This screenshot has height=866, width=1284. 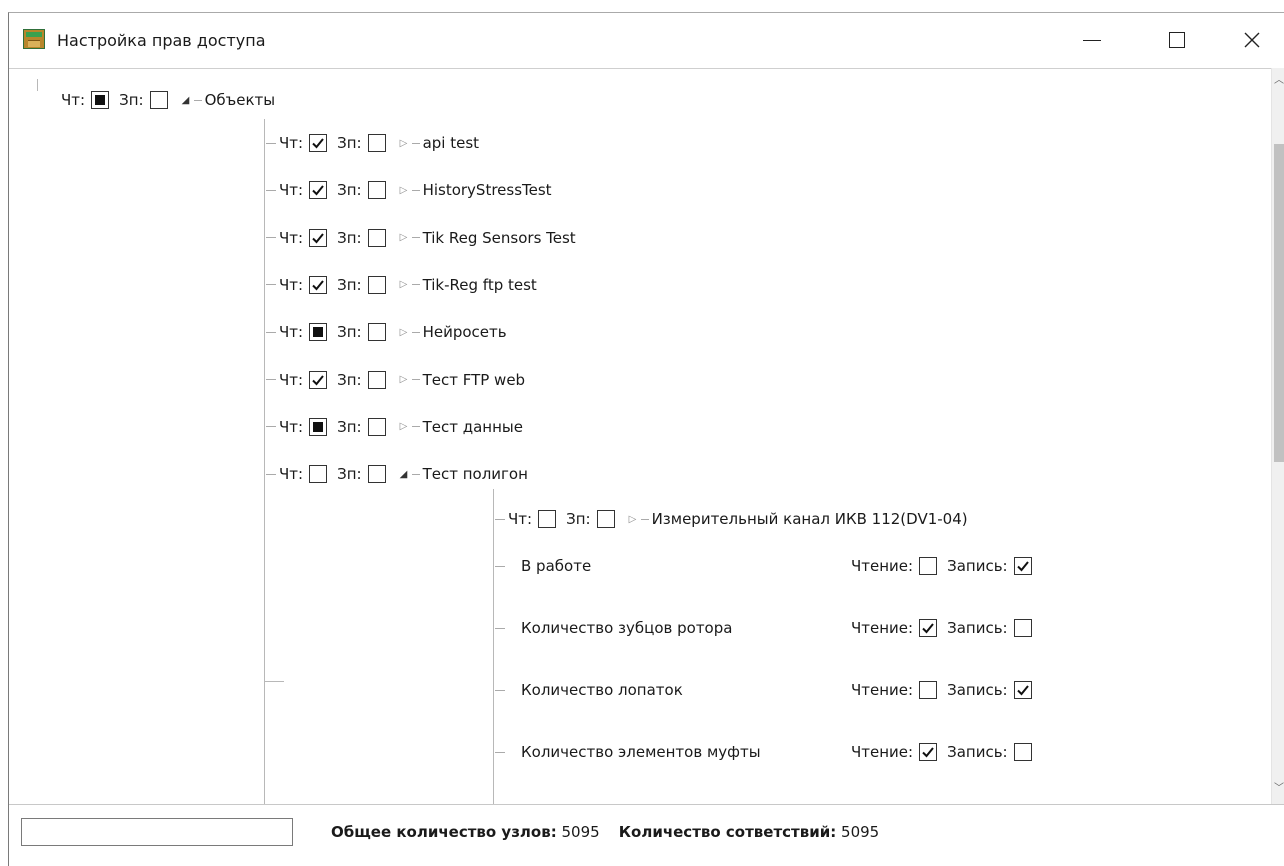 I want to click on maximize-button, so click(x=1177, y=40).